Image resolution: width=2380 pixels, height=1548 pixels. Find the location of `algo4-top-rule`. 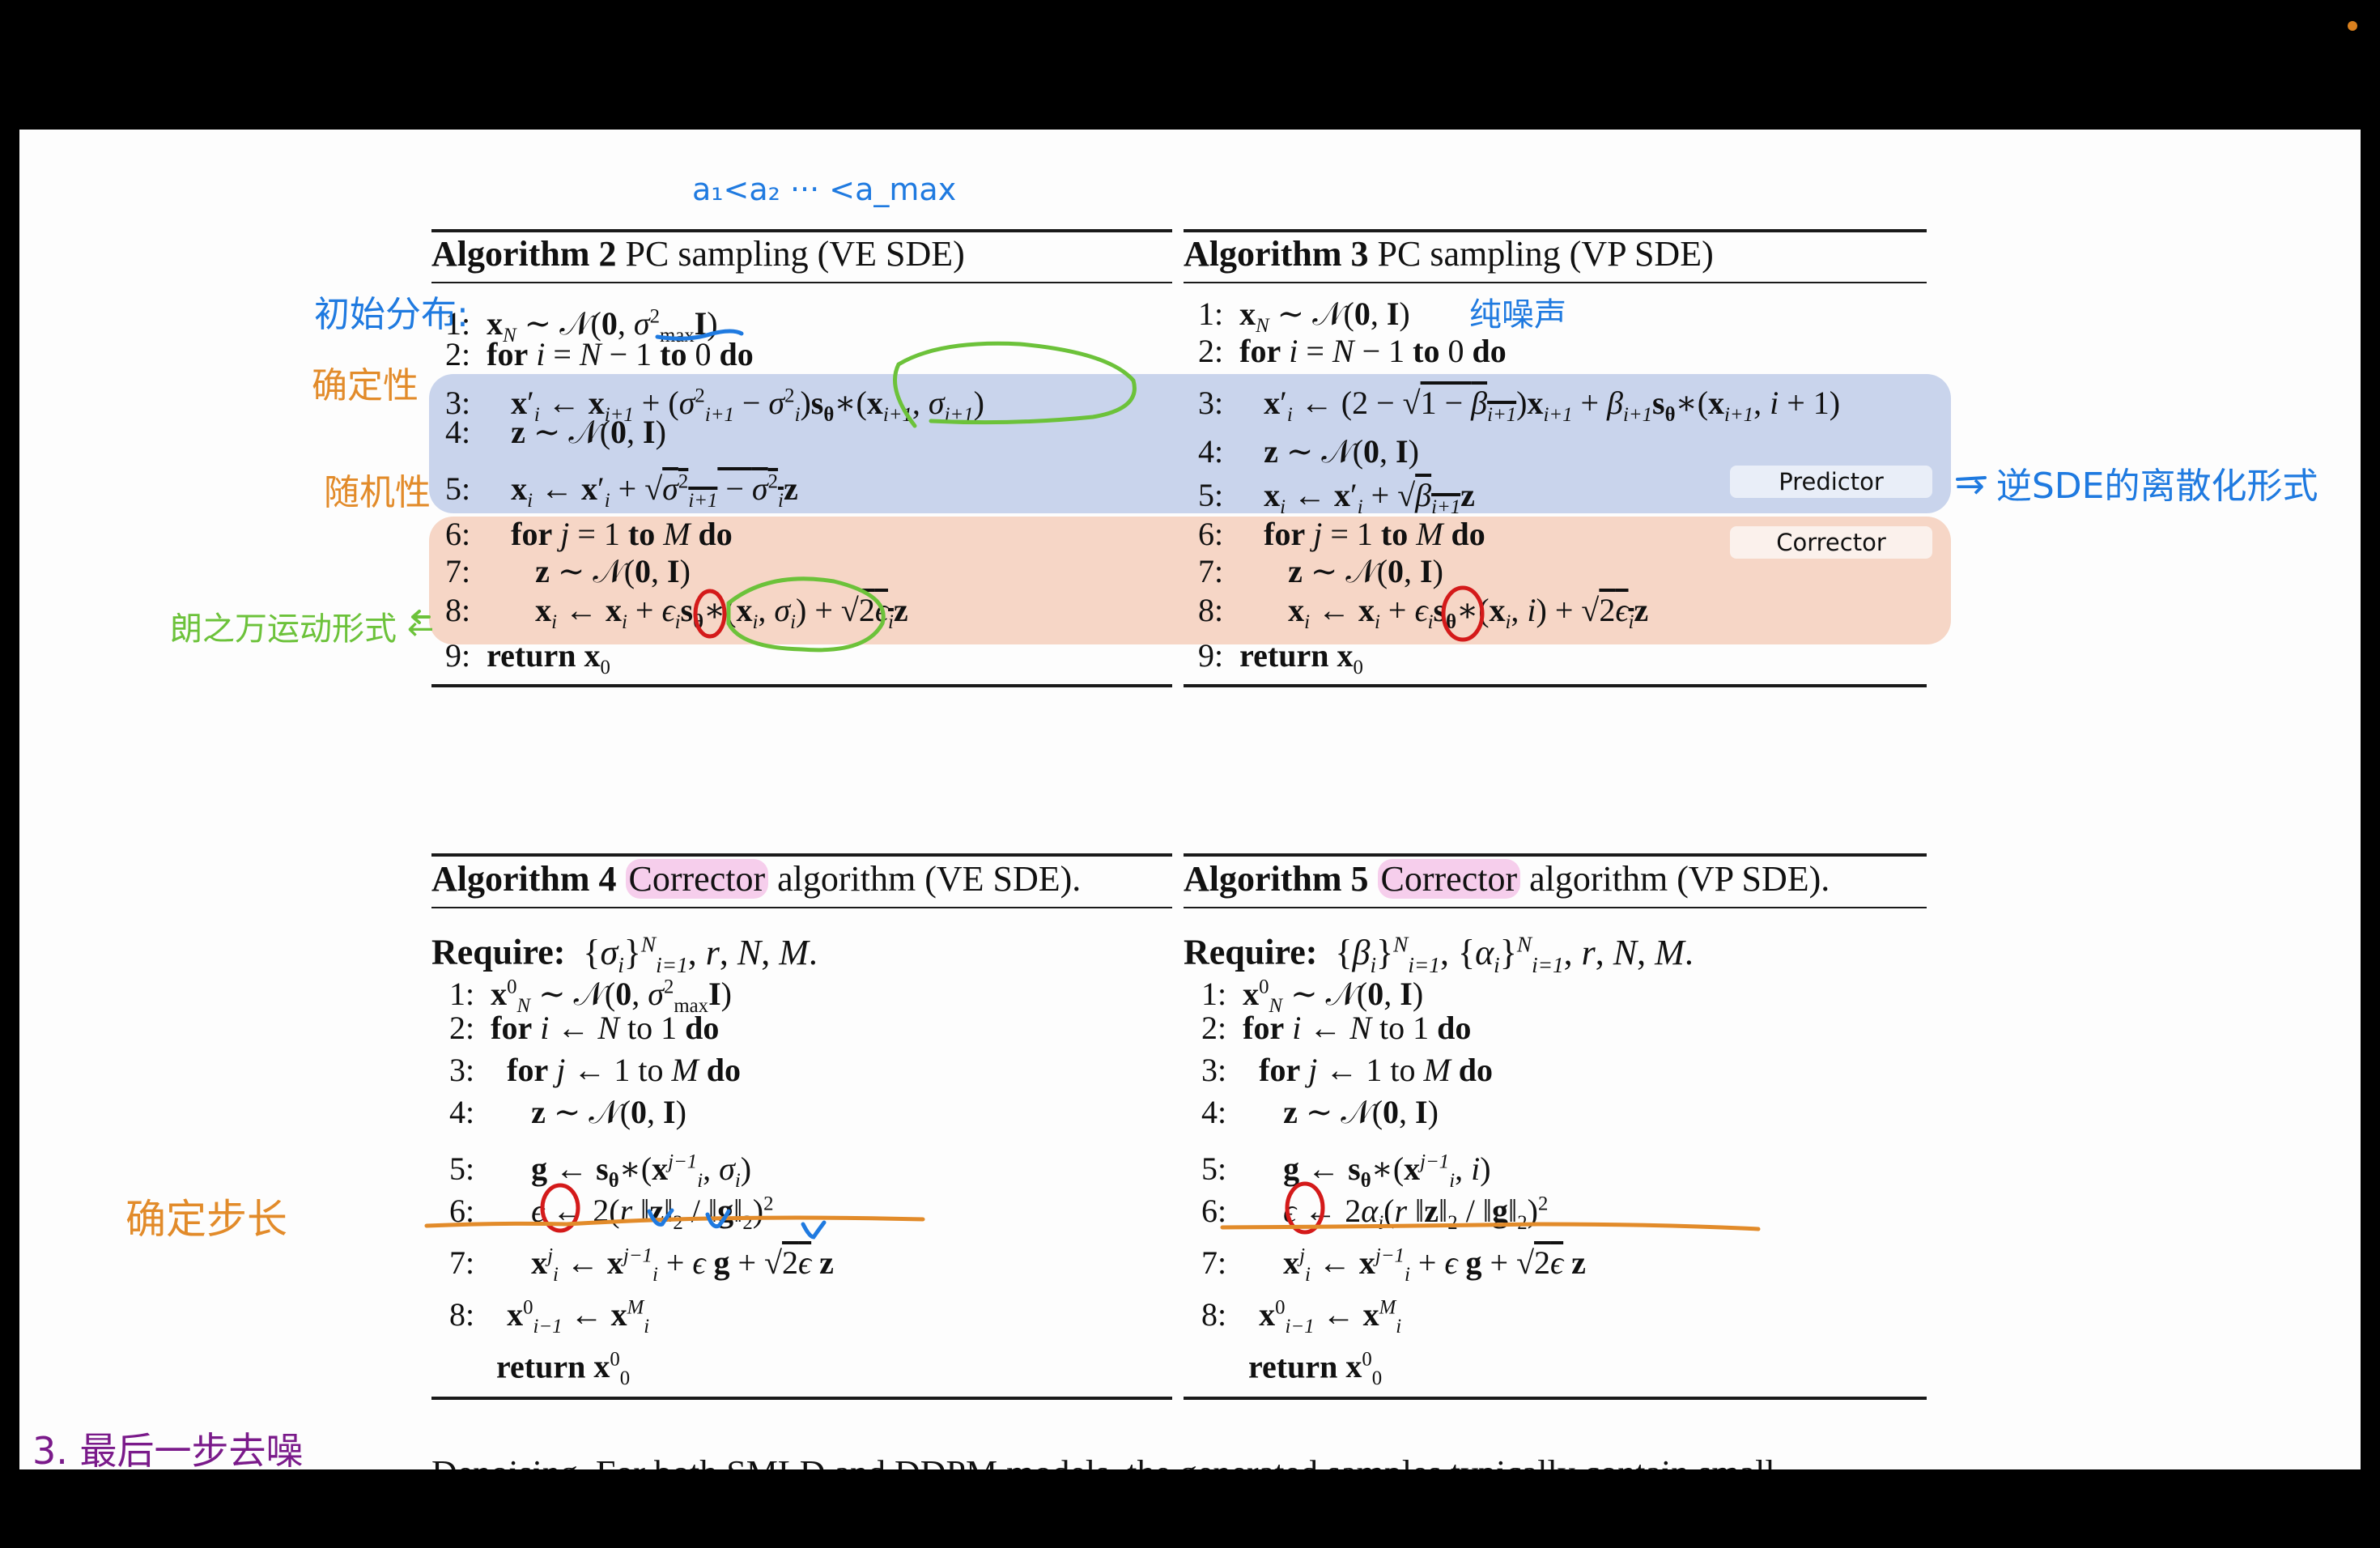

algo4-top-rule is located at coordinates (801, 855).